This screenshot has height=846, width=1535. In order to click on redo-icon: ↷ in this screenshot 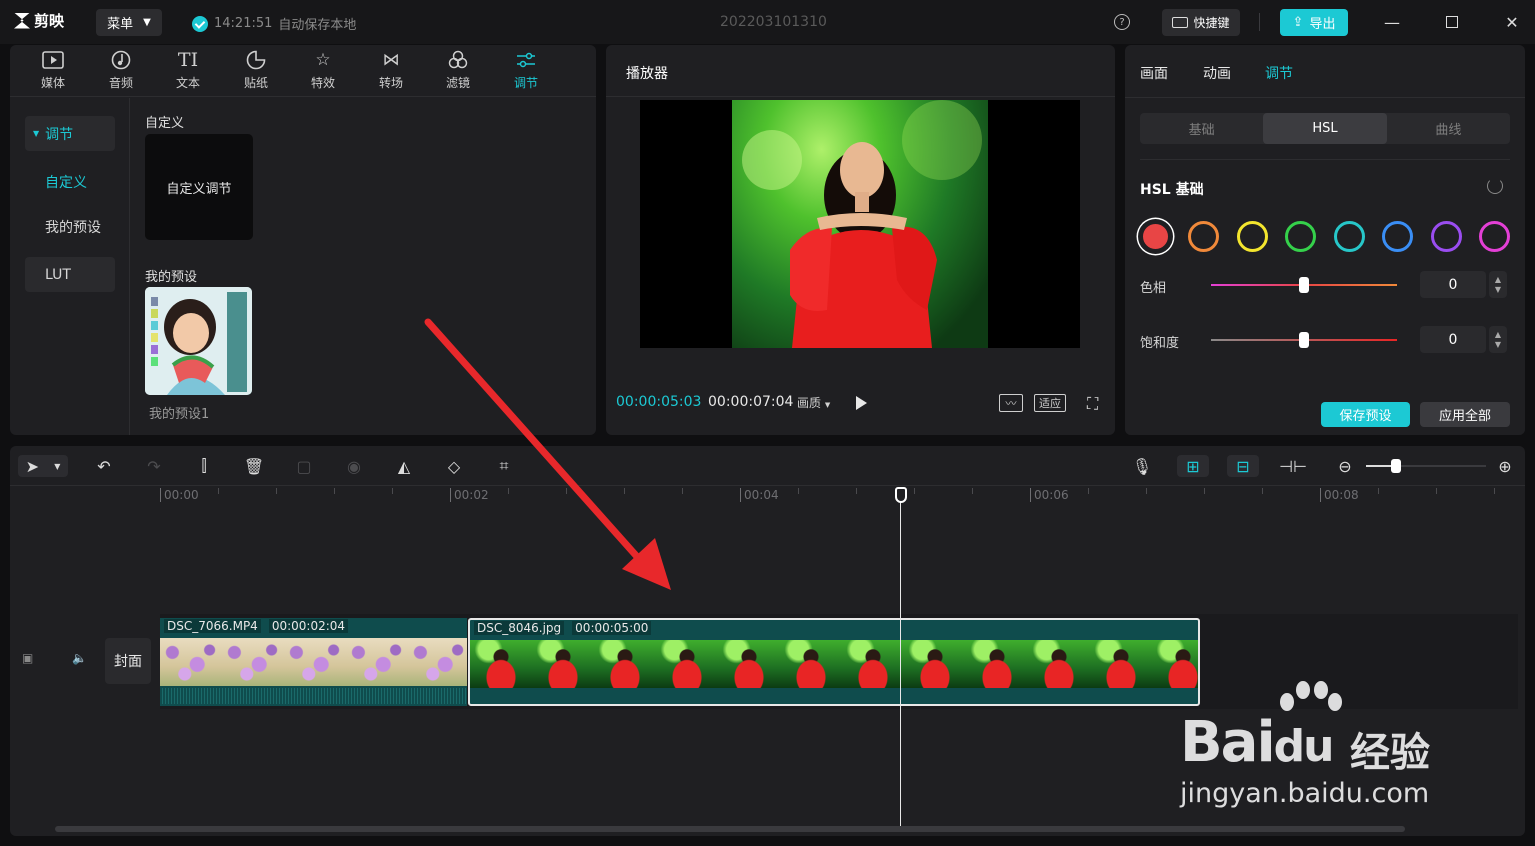, I will do `click(154, 466)`.